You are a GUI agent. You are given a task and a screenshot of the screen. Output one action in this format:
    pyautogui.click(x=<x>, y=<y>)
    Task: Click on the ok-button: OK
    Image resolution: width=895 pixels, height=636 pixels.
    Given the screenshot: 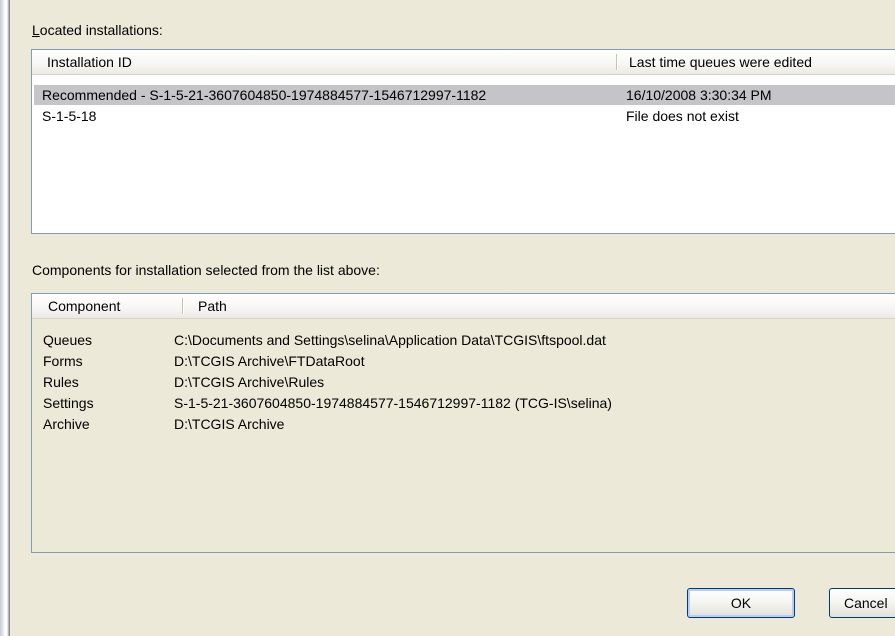 What is the action you would take?
    pyautogui.click(x=741, y=603)
    